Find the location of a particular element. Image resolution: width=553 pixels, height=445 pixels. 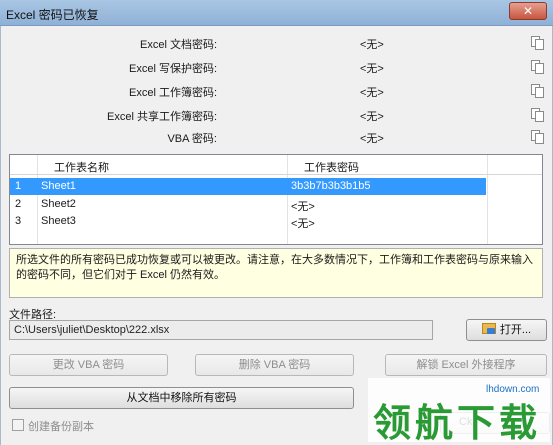

column-header-sheet-password: 工作表密码 is located at coordinates (331, 167).